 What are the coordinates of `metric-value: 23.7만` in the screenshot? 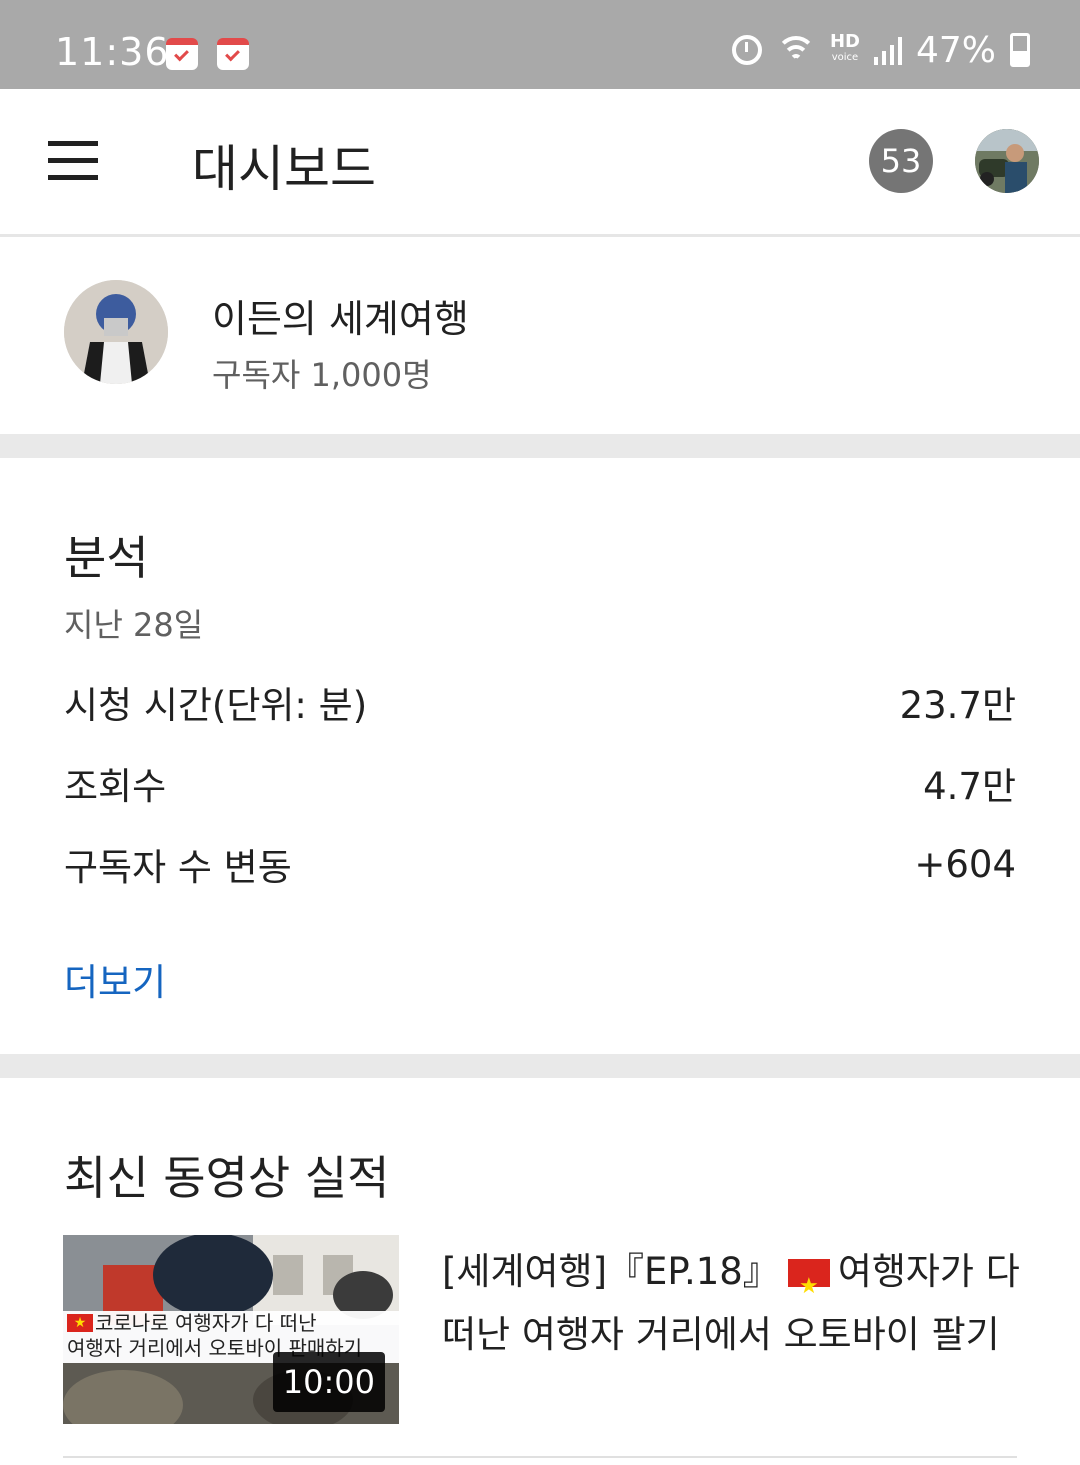 It's located at (957, 705).